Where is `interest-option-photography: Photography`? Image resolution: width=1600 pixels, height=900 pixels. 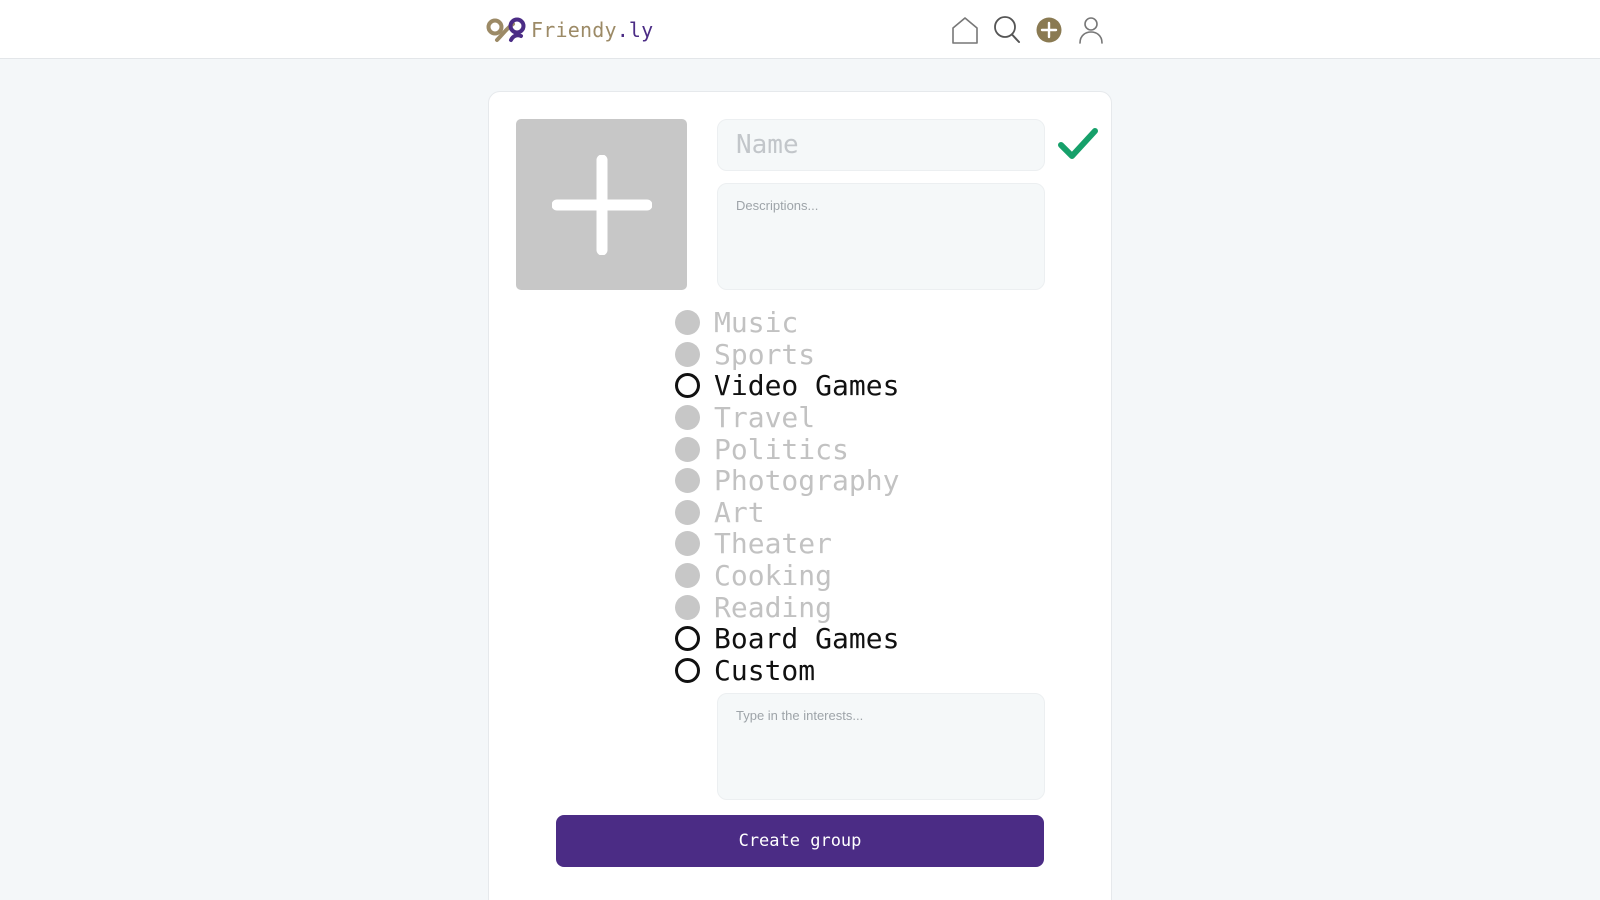
interest-option-photography: Photography is located at coordinates (787, 481).